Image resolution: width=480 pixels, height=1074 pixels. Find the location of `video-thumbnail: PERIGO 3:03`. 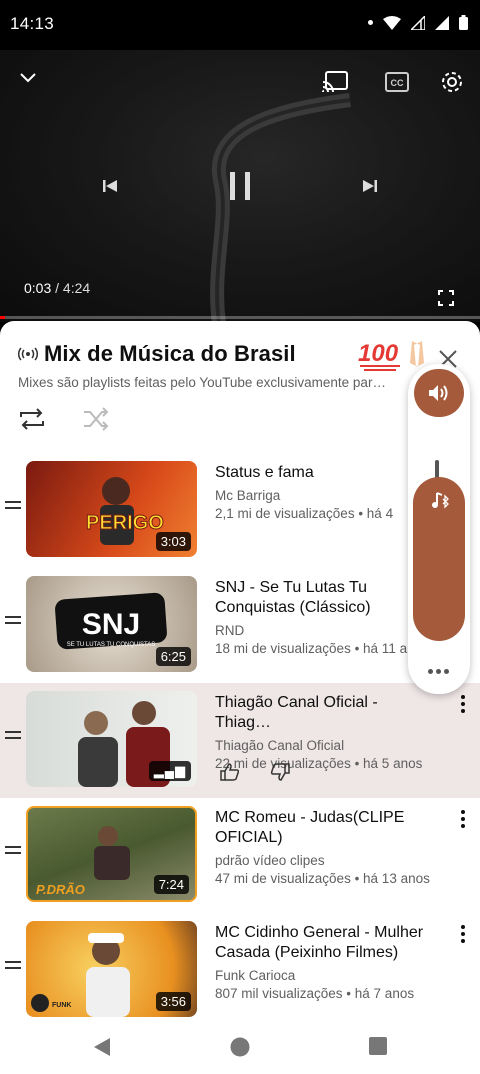

video-thumbnail: PERIGO 3:03 is located at coordinates (111, 509).